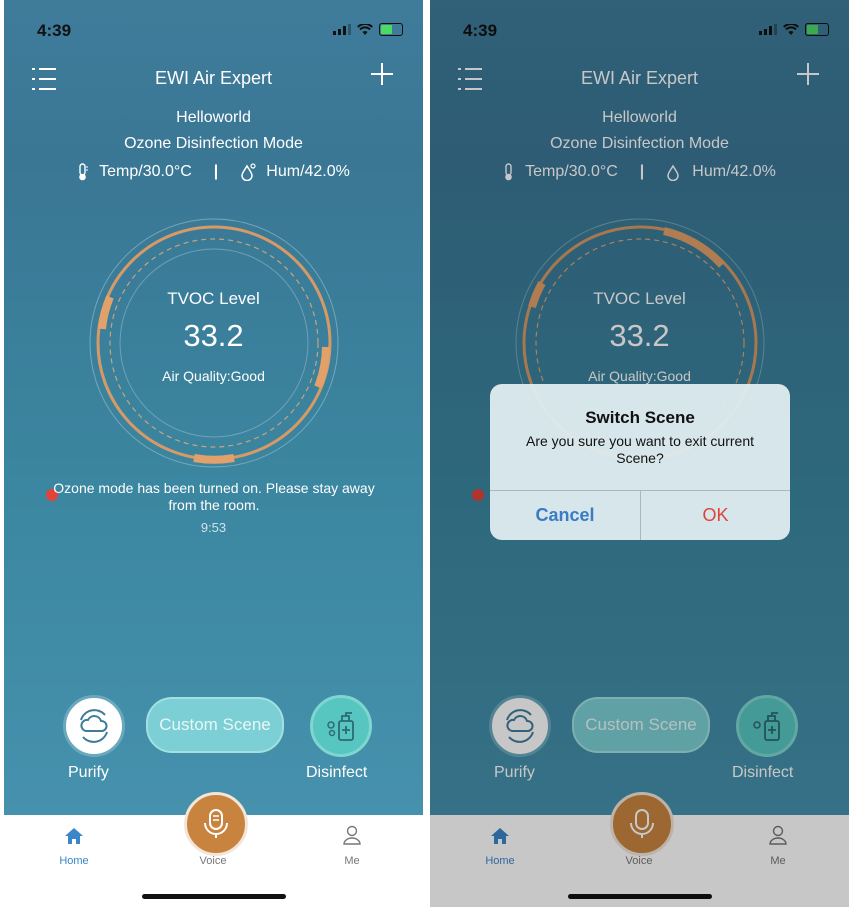 The width and height of the screenshot is (849, 907). I want to click on home-indicator, so click(214, 896).